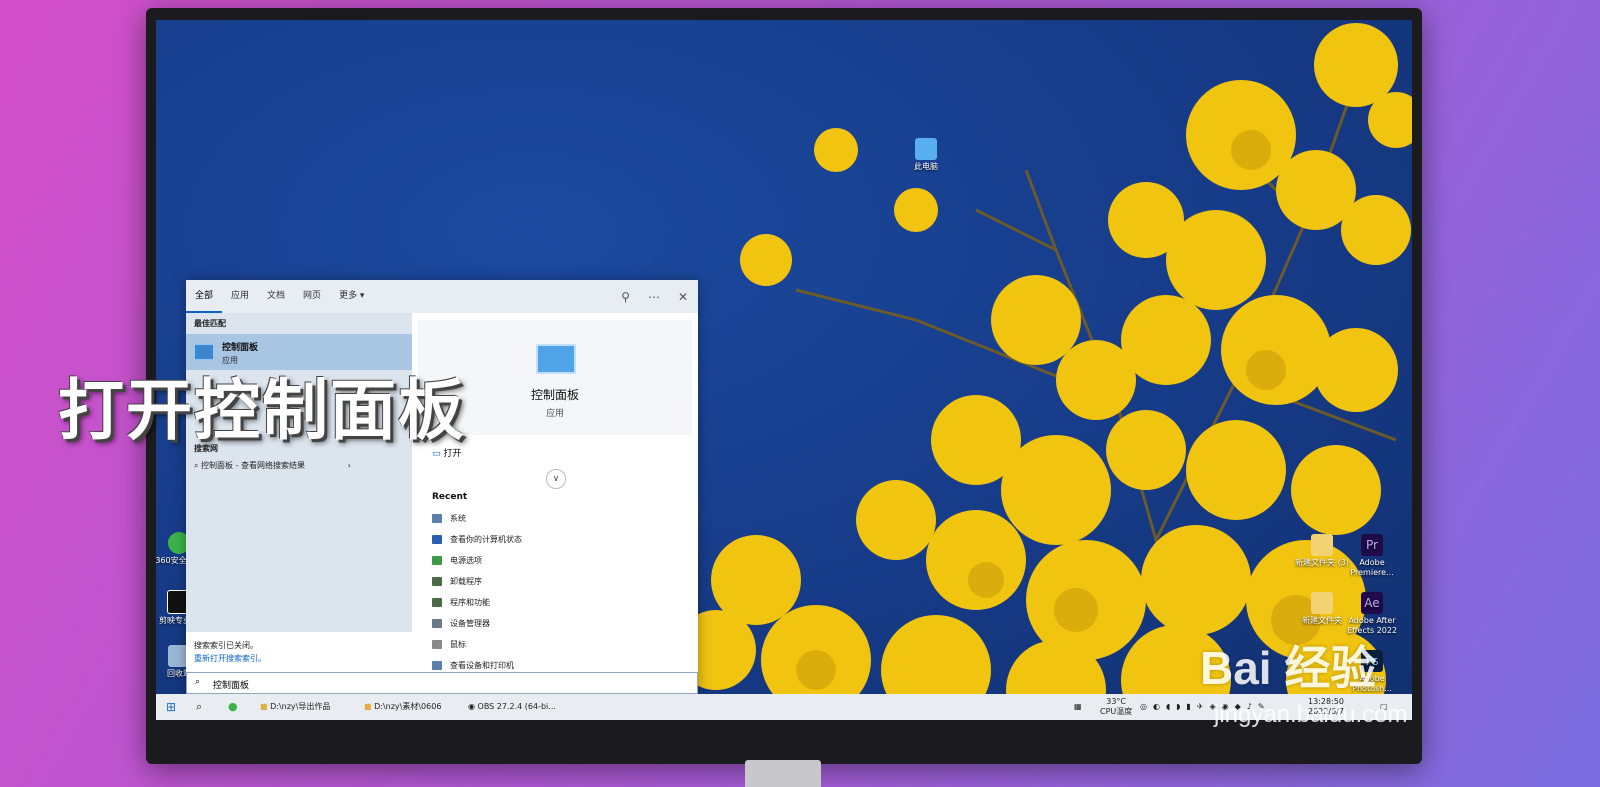 The width and height of the screenshot is (1600, 787). I want to click on search-button: ⌕, so click(199, 707).